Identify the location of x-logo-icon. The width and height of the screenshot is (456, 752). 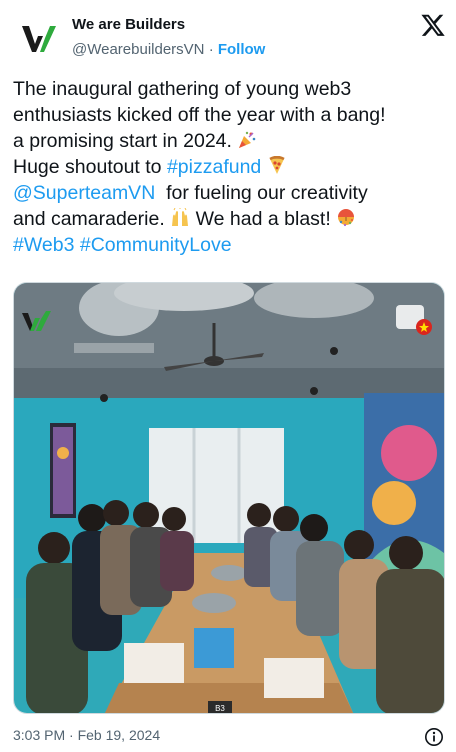
(433, 25).